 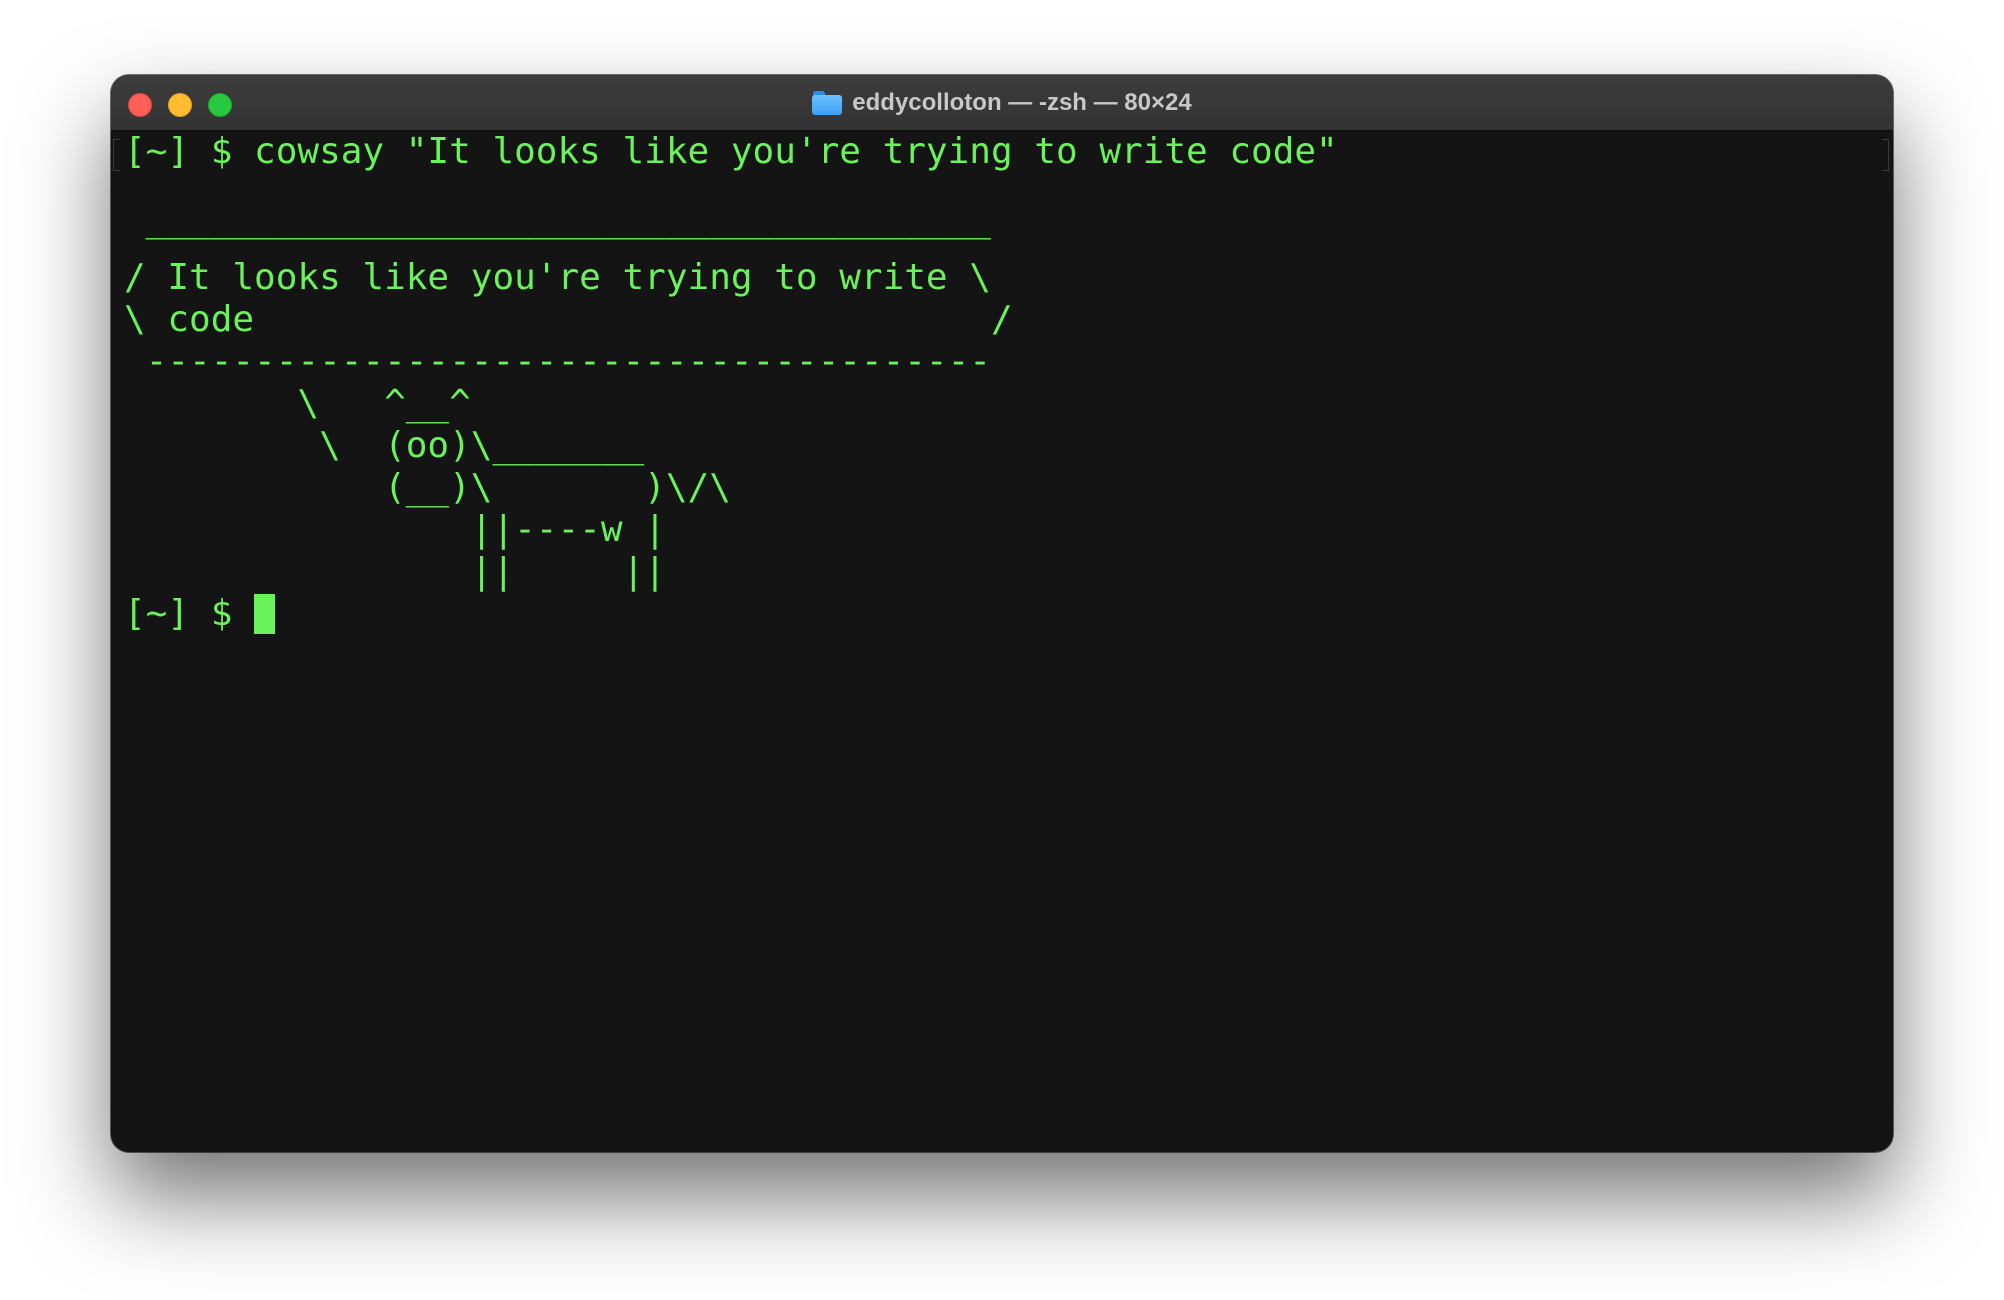 What do you see at coordinates (384, 445) in the screenshot?
I see `cow-line: \ (oo)\_______` at bounding box center [384, 445].